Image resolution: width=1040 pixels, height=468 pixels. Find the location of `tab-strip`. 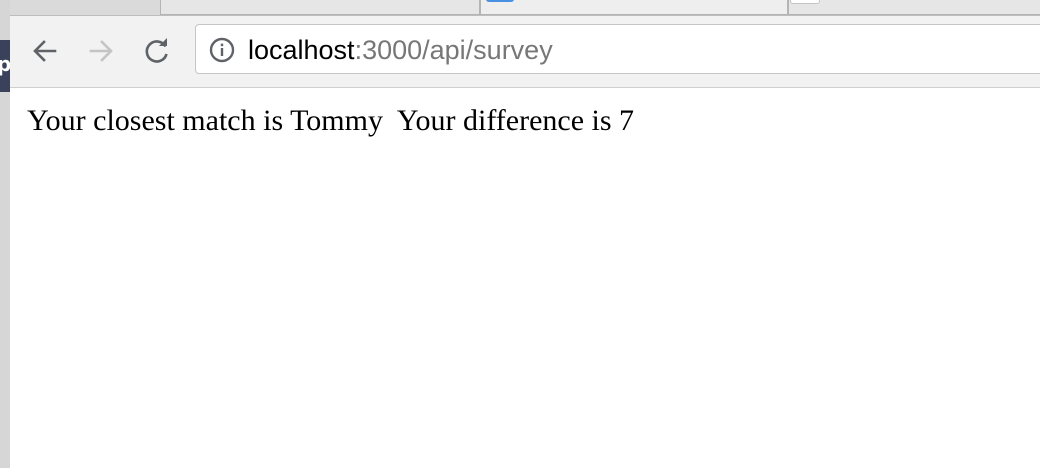

tab-strip is located at coordinates (525, 8).